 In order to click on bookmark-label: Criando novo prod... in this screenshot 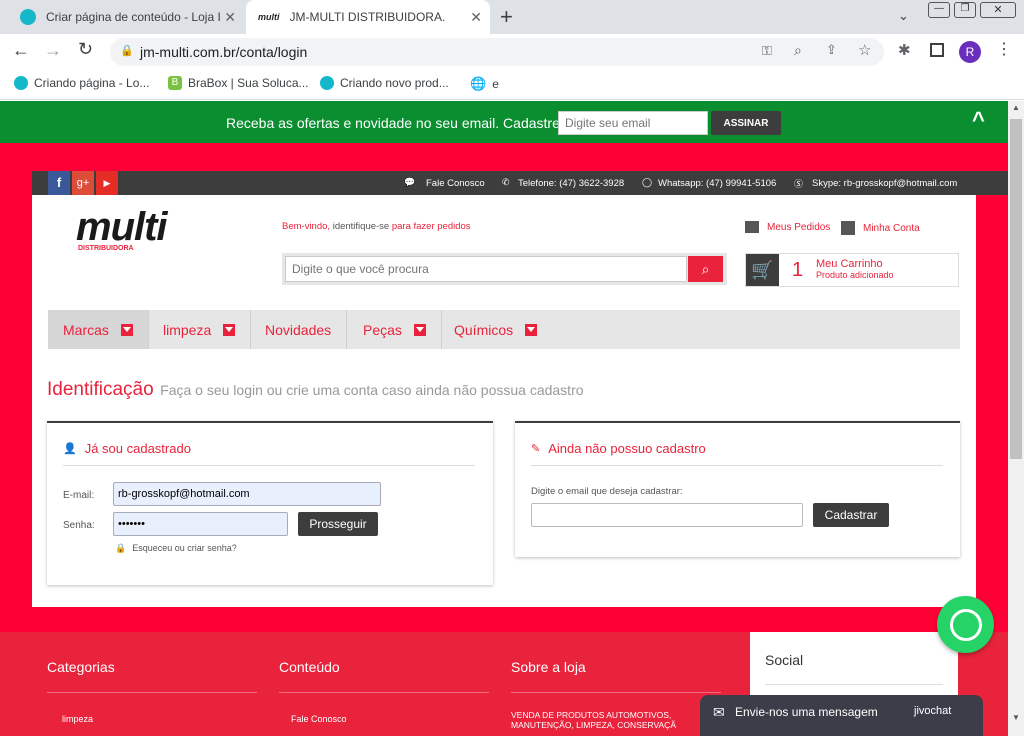, I will do `click(394, 83)`.